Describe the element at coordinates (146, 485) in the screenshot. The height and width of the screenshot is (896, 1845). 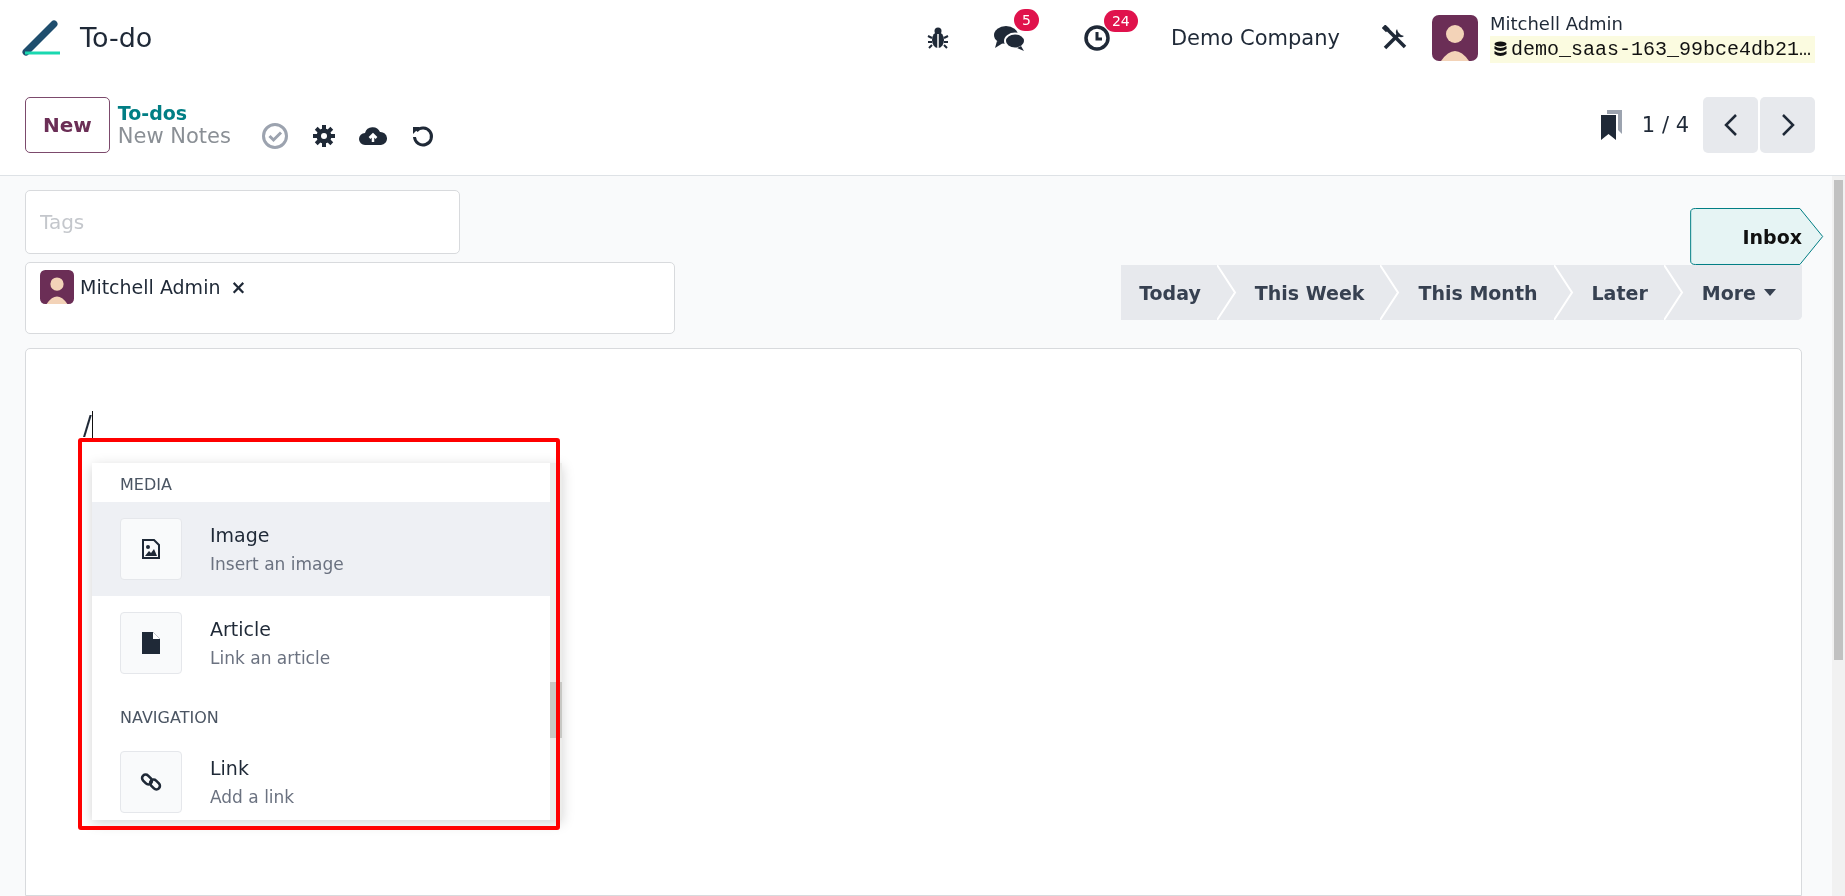
I see `group-heading: MEDIA` at that location.